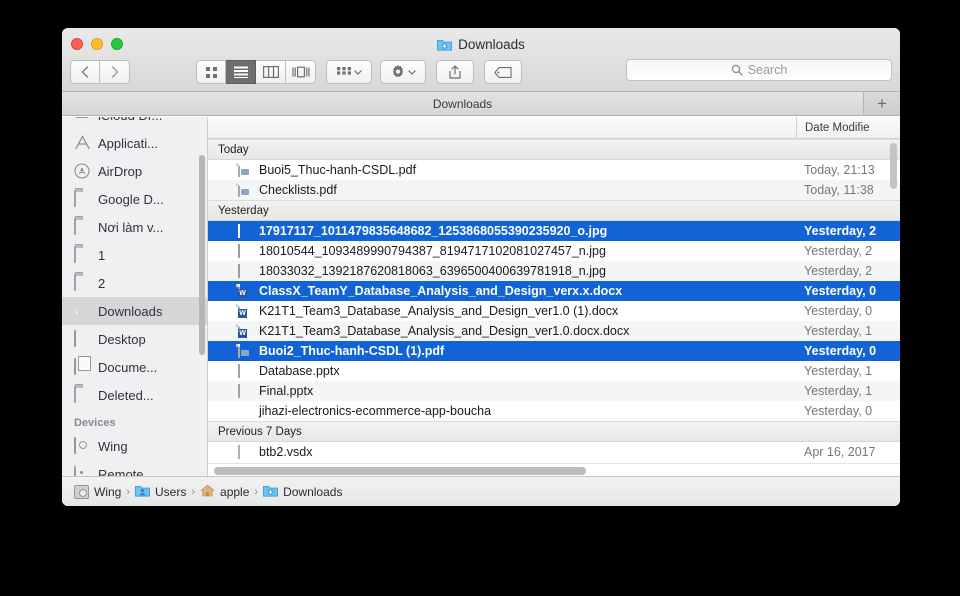 The width and height of the screenshot is (960, 596). I want to click on breadcrumb-item-wing: Wing, so click(97, 491).